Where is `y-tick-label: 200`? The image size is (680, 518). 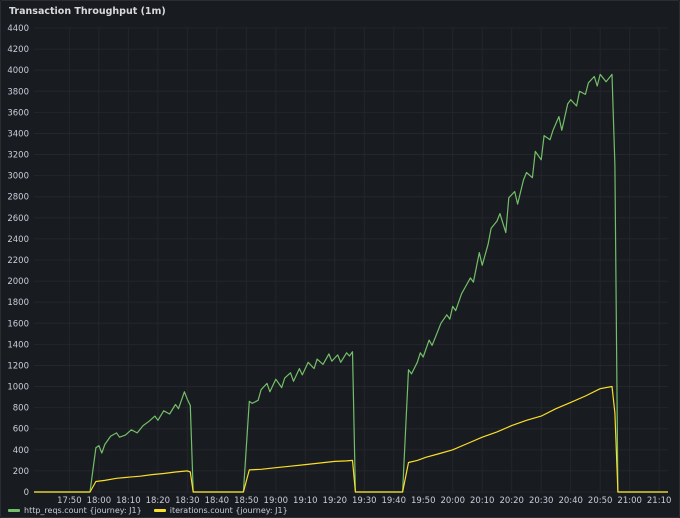 y-tick-label: 200 is located at coordinates (21, 472).